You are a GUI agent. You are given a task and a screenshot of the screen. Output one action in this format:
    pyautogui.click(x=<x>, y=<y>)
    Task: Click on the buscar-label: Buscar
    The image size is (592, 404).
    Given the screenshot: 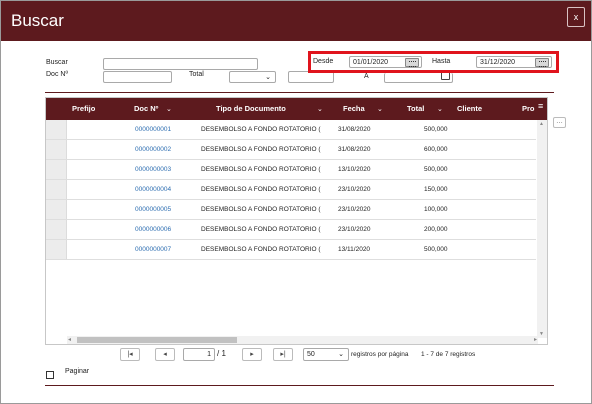 What is the action you would take?
    pyautogui.click(x=57, y=62)
    